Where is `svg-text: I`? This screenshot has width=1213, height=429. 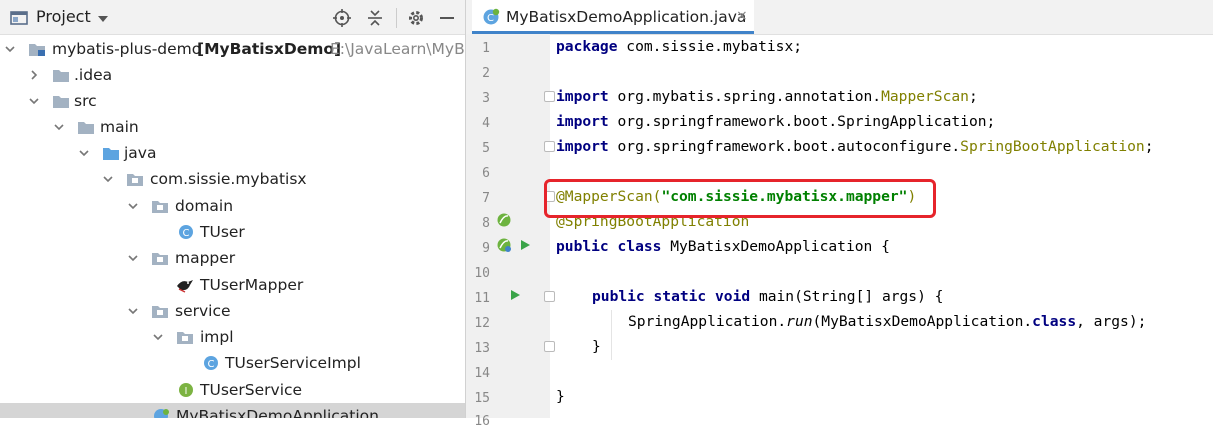 svg-text: I is located at coordinates (186, 391).